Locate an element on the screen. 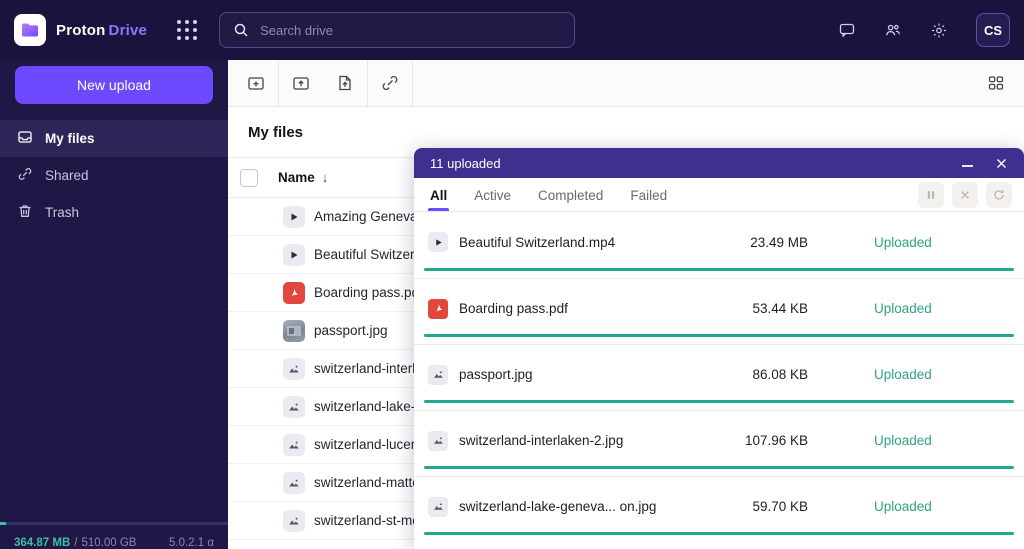  transfer-file-name: Beautiful Switzerland.mp4 is located at coordinates (537, 242).